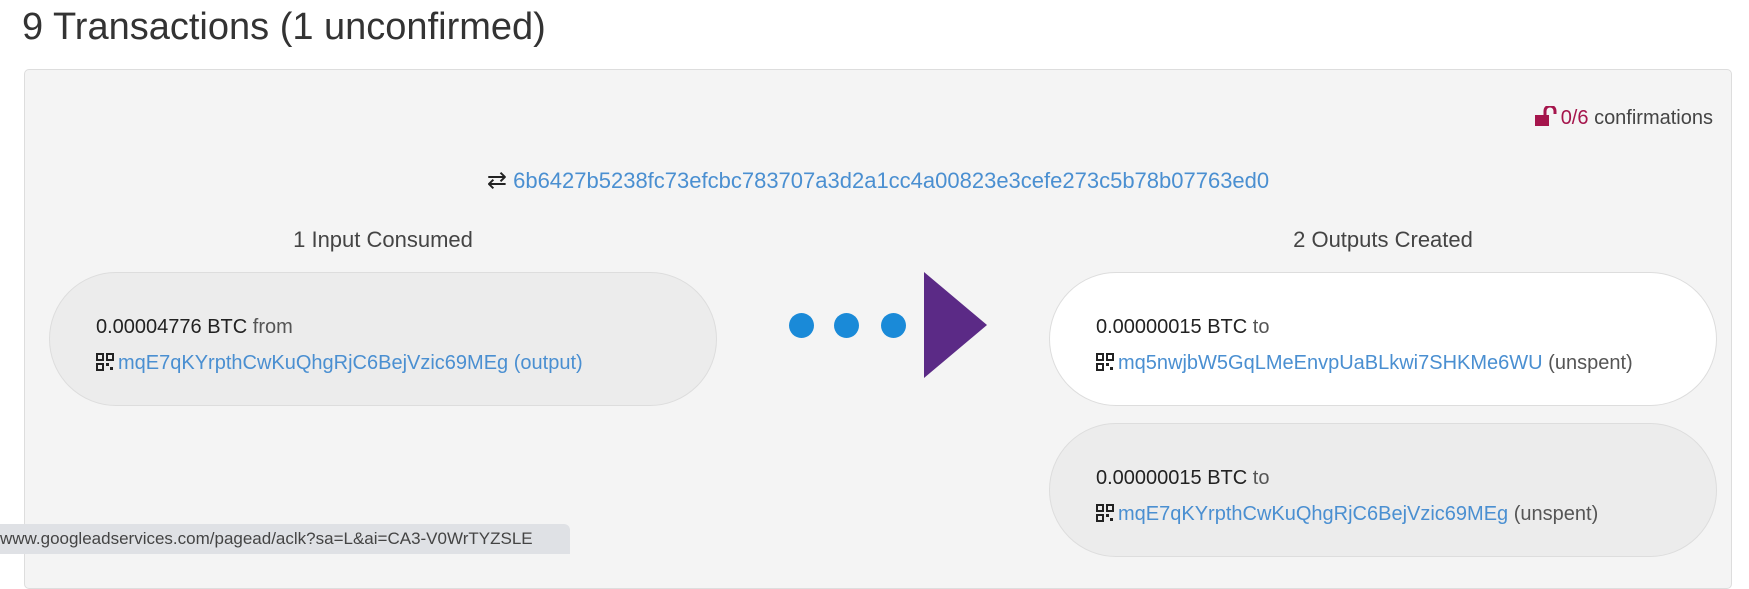 The image size is (1749, 589). Describe the element at coordinates (955, 325) in the screenshot. I see `arrow-right-icon` at that location.